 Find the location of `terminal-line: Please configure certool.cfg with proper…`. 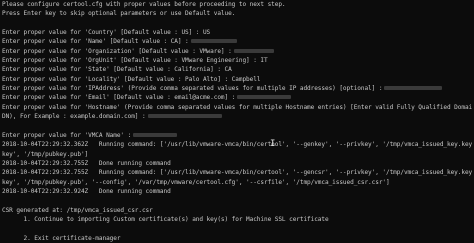

terminal-line: Please configure certool.cfg with proper… is located at coordinates (237, 4).